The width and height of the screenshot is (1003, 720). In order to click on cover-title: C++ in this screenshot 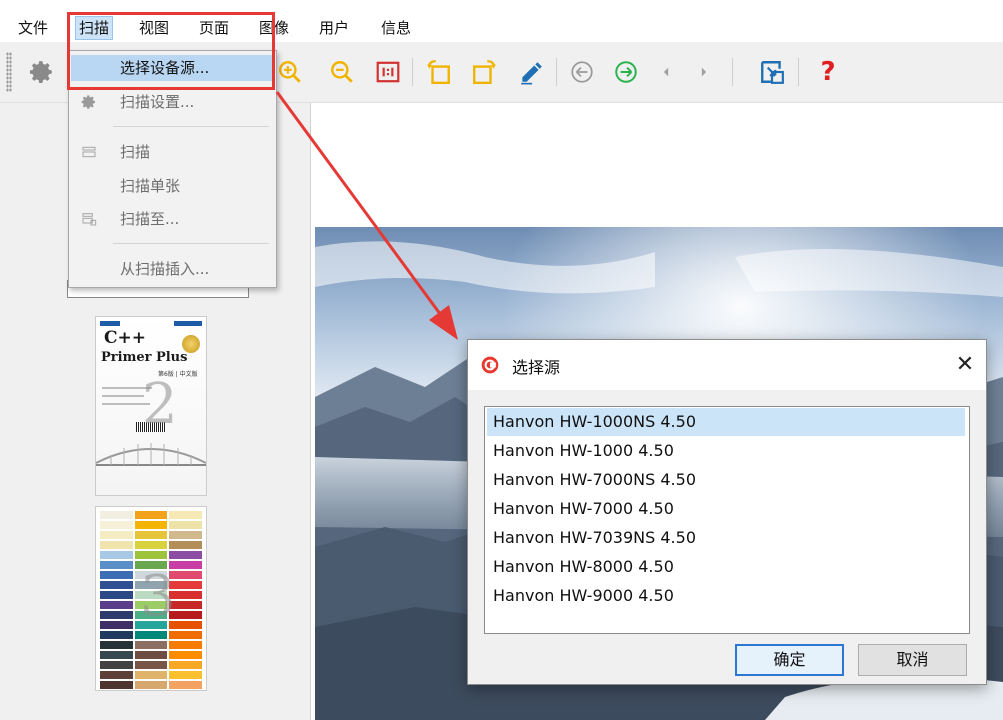, I will do `click(125, 338)`.